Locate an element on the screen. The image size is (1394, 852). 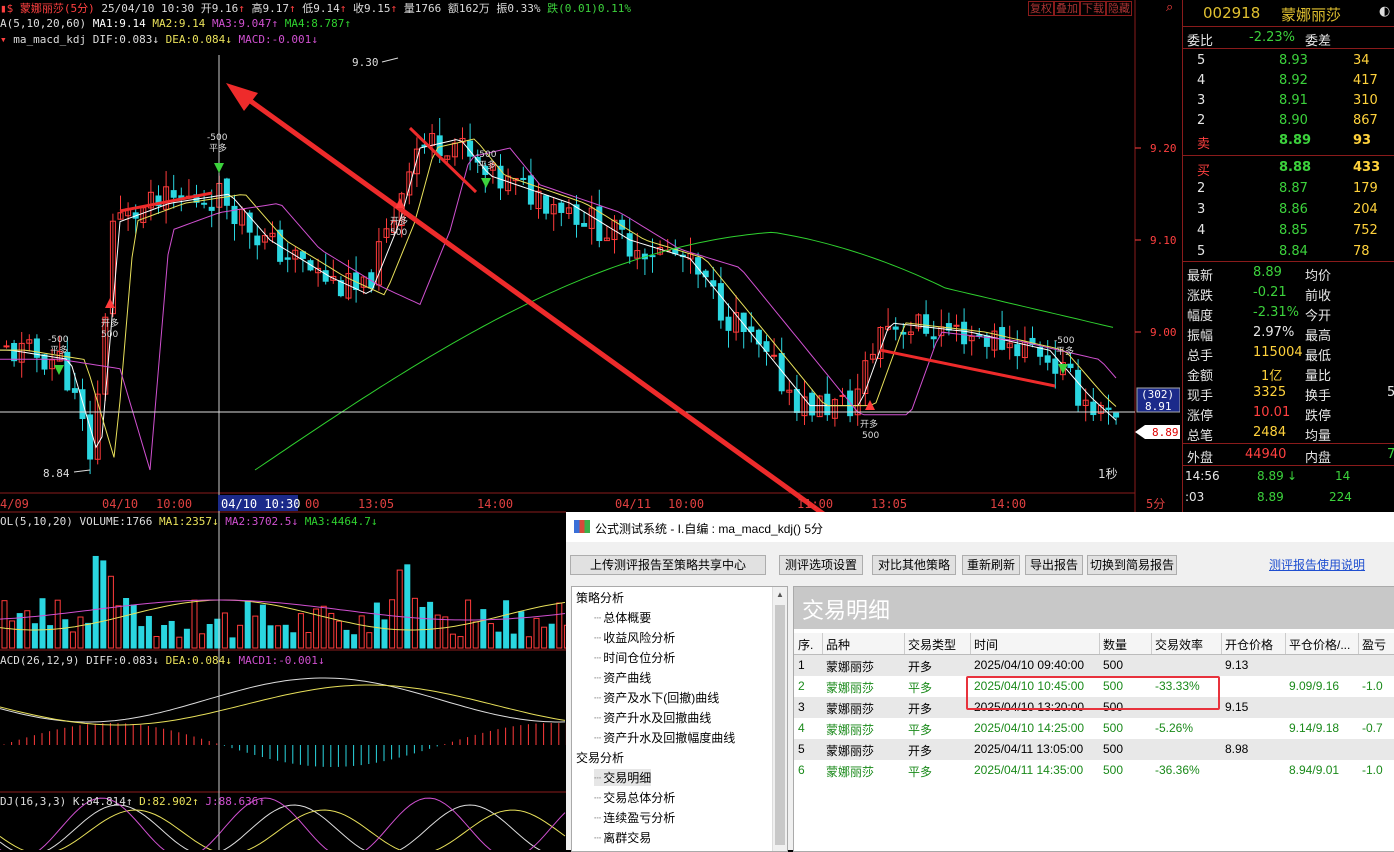
tree-item: ┄ 交易明细 is located at coordinates (623, 777).